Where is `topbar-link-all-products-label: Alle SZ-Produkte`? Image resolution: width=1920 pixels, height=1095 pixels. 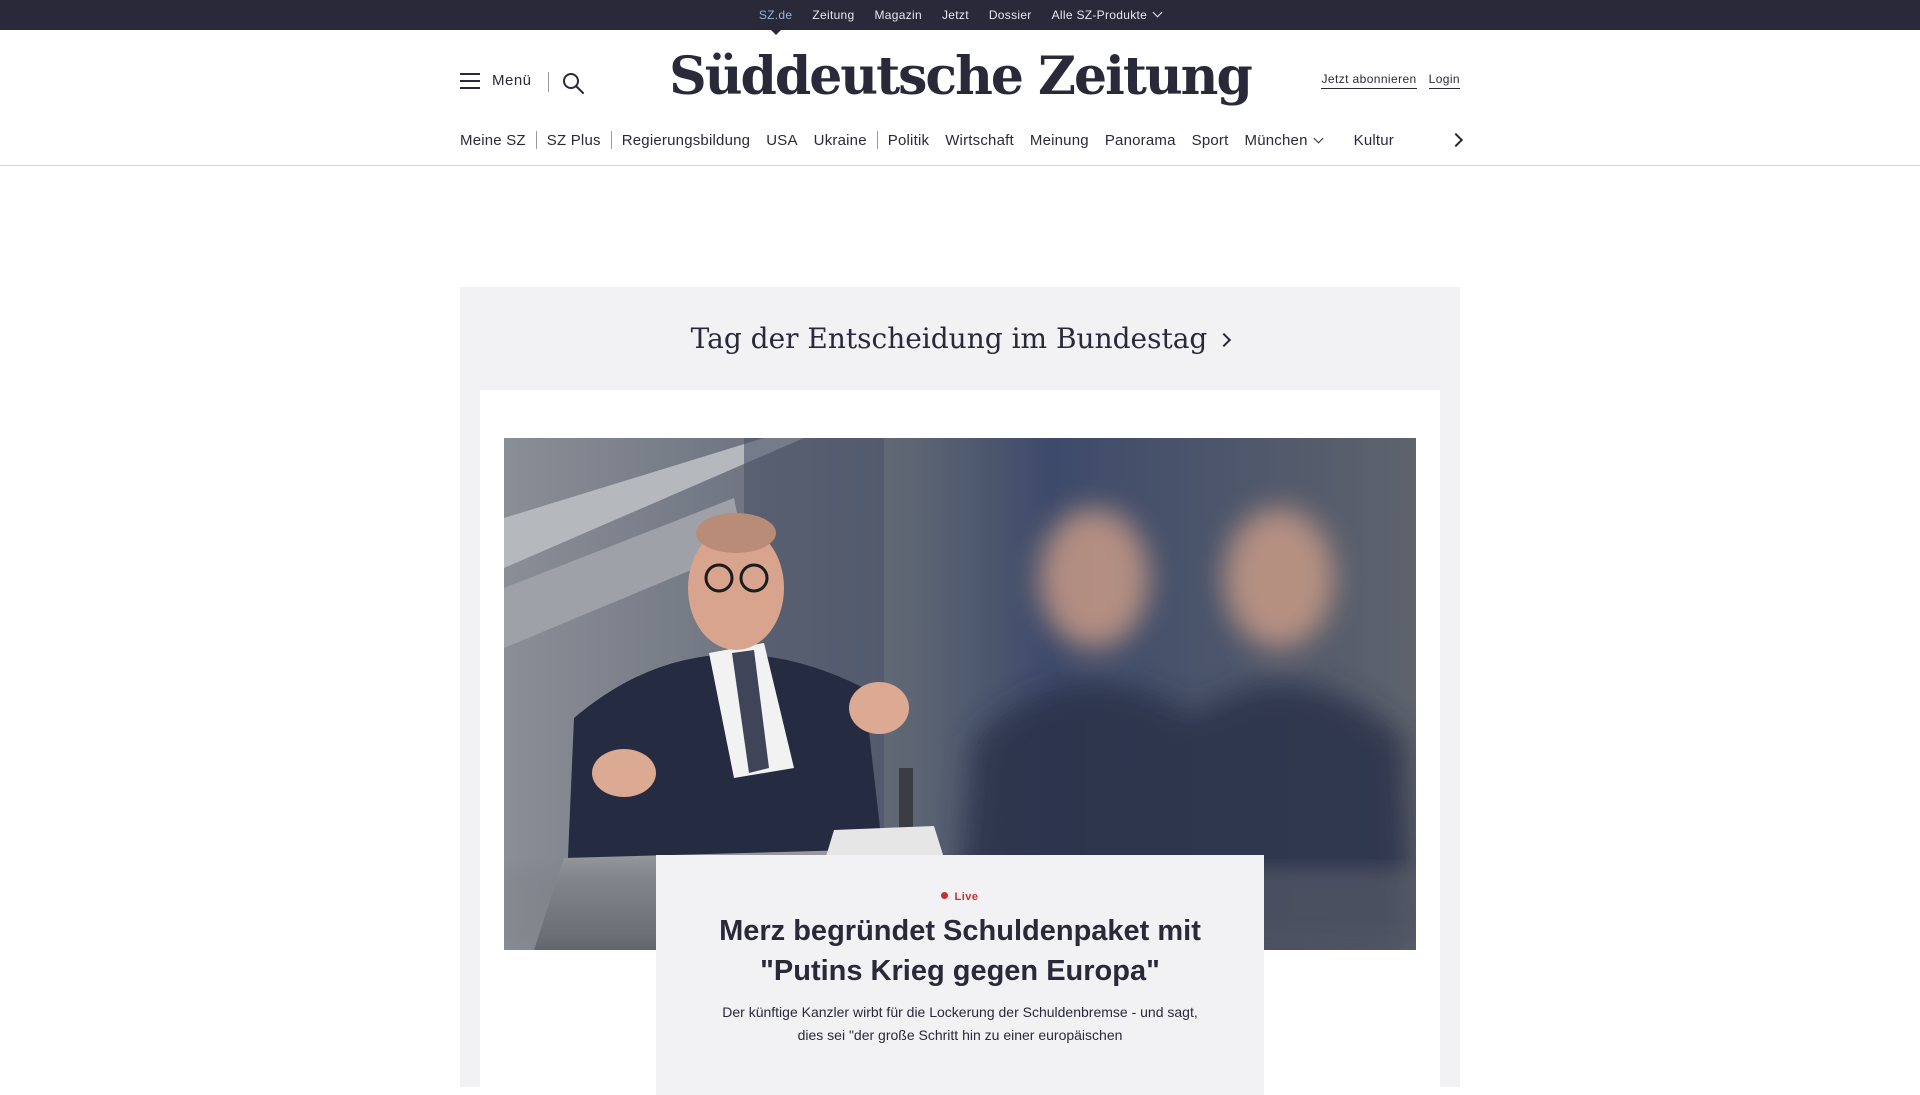 topbar-link-all-products-label: Alle SZ-Produkte is located at coordinates (1099, 15).